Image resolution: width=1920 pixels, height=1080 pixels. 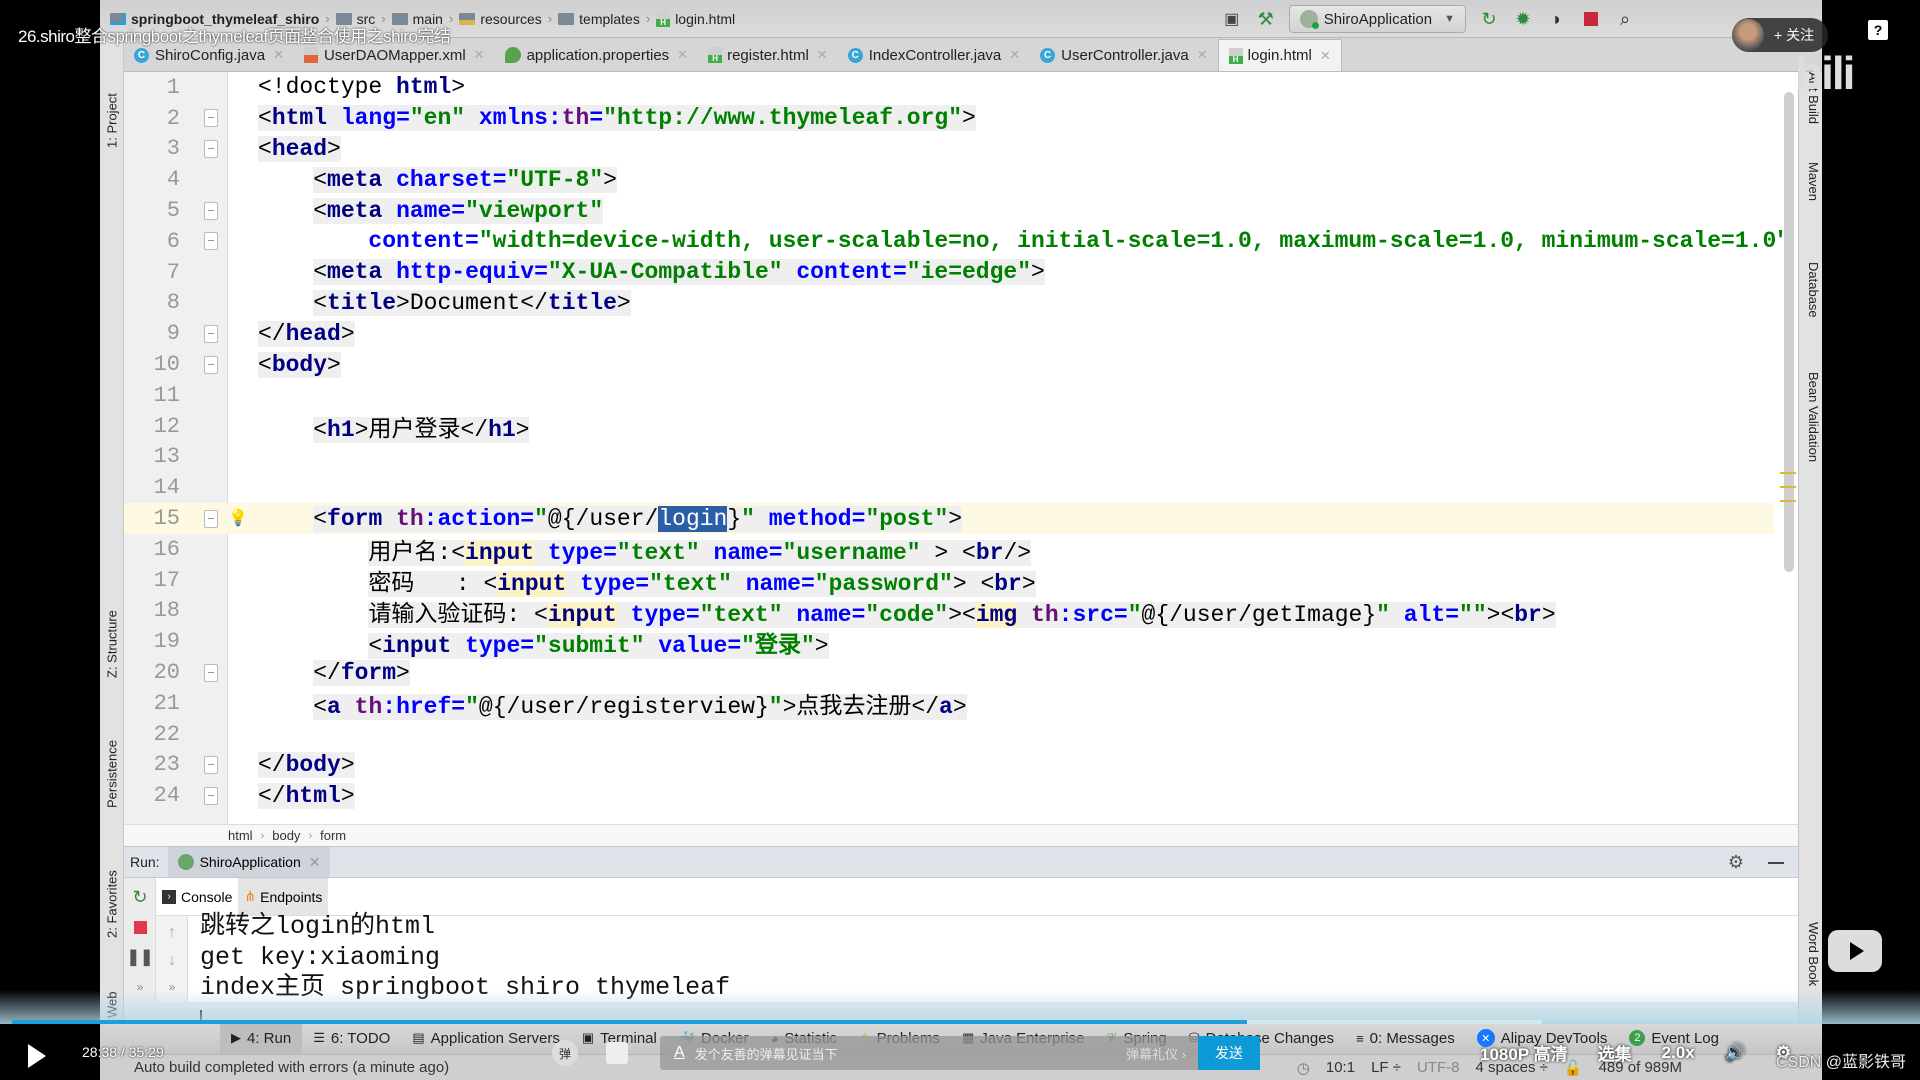 I want to click on lightbulb-icon: 💡, so click(x=238, y=519).